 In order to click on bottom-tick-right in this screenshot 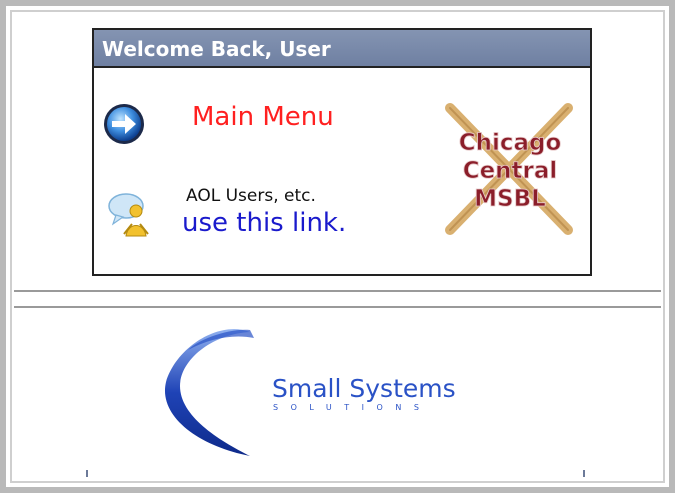, I will do `click(584, 473)`.